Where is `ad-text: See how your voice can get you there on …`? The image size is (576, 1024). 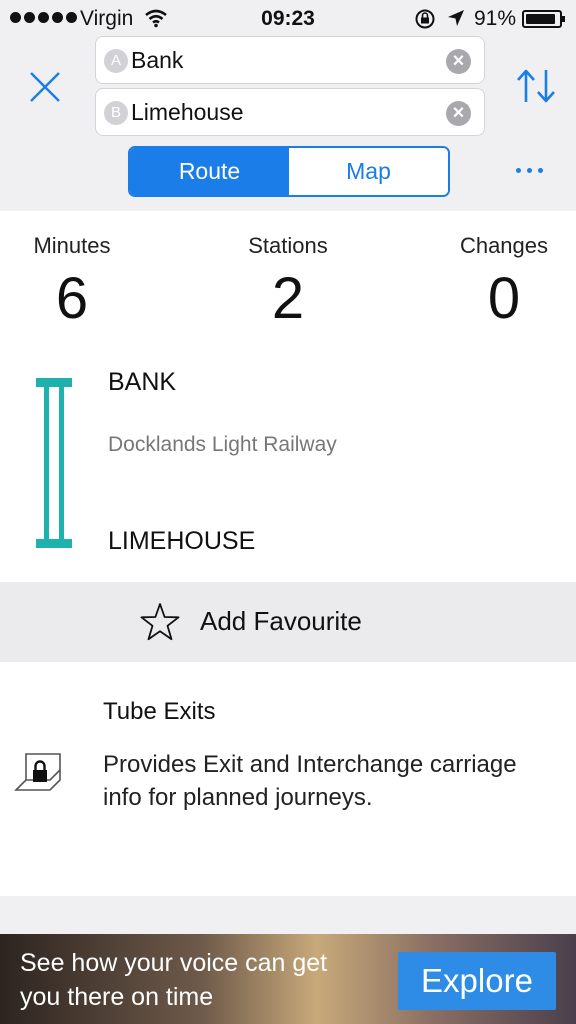 ad-text: See how your voice can get you there on … is located at coordinates (174, 980).